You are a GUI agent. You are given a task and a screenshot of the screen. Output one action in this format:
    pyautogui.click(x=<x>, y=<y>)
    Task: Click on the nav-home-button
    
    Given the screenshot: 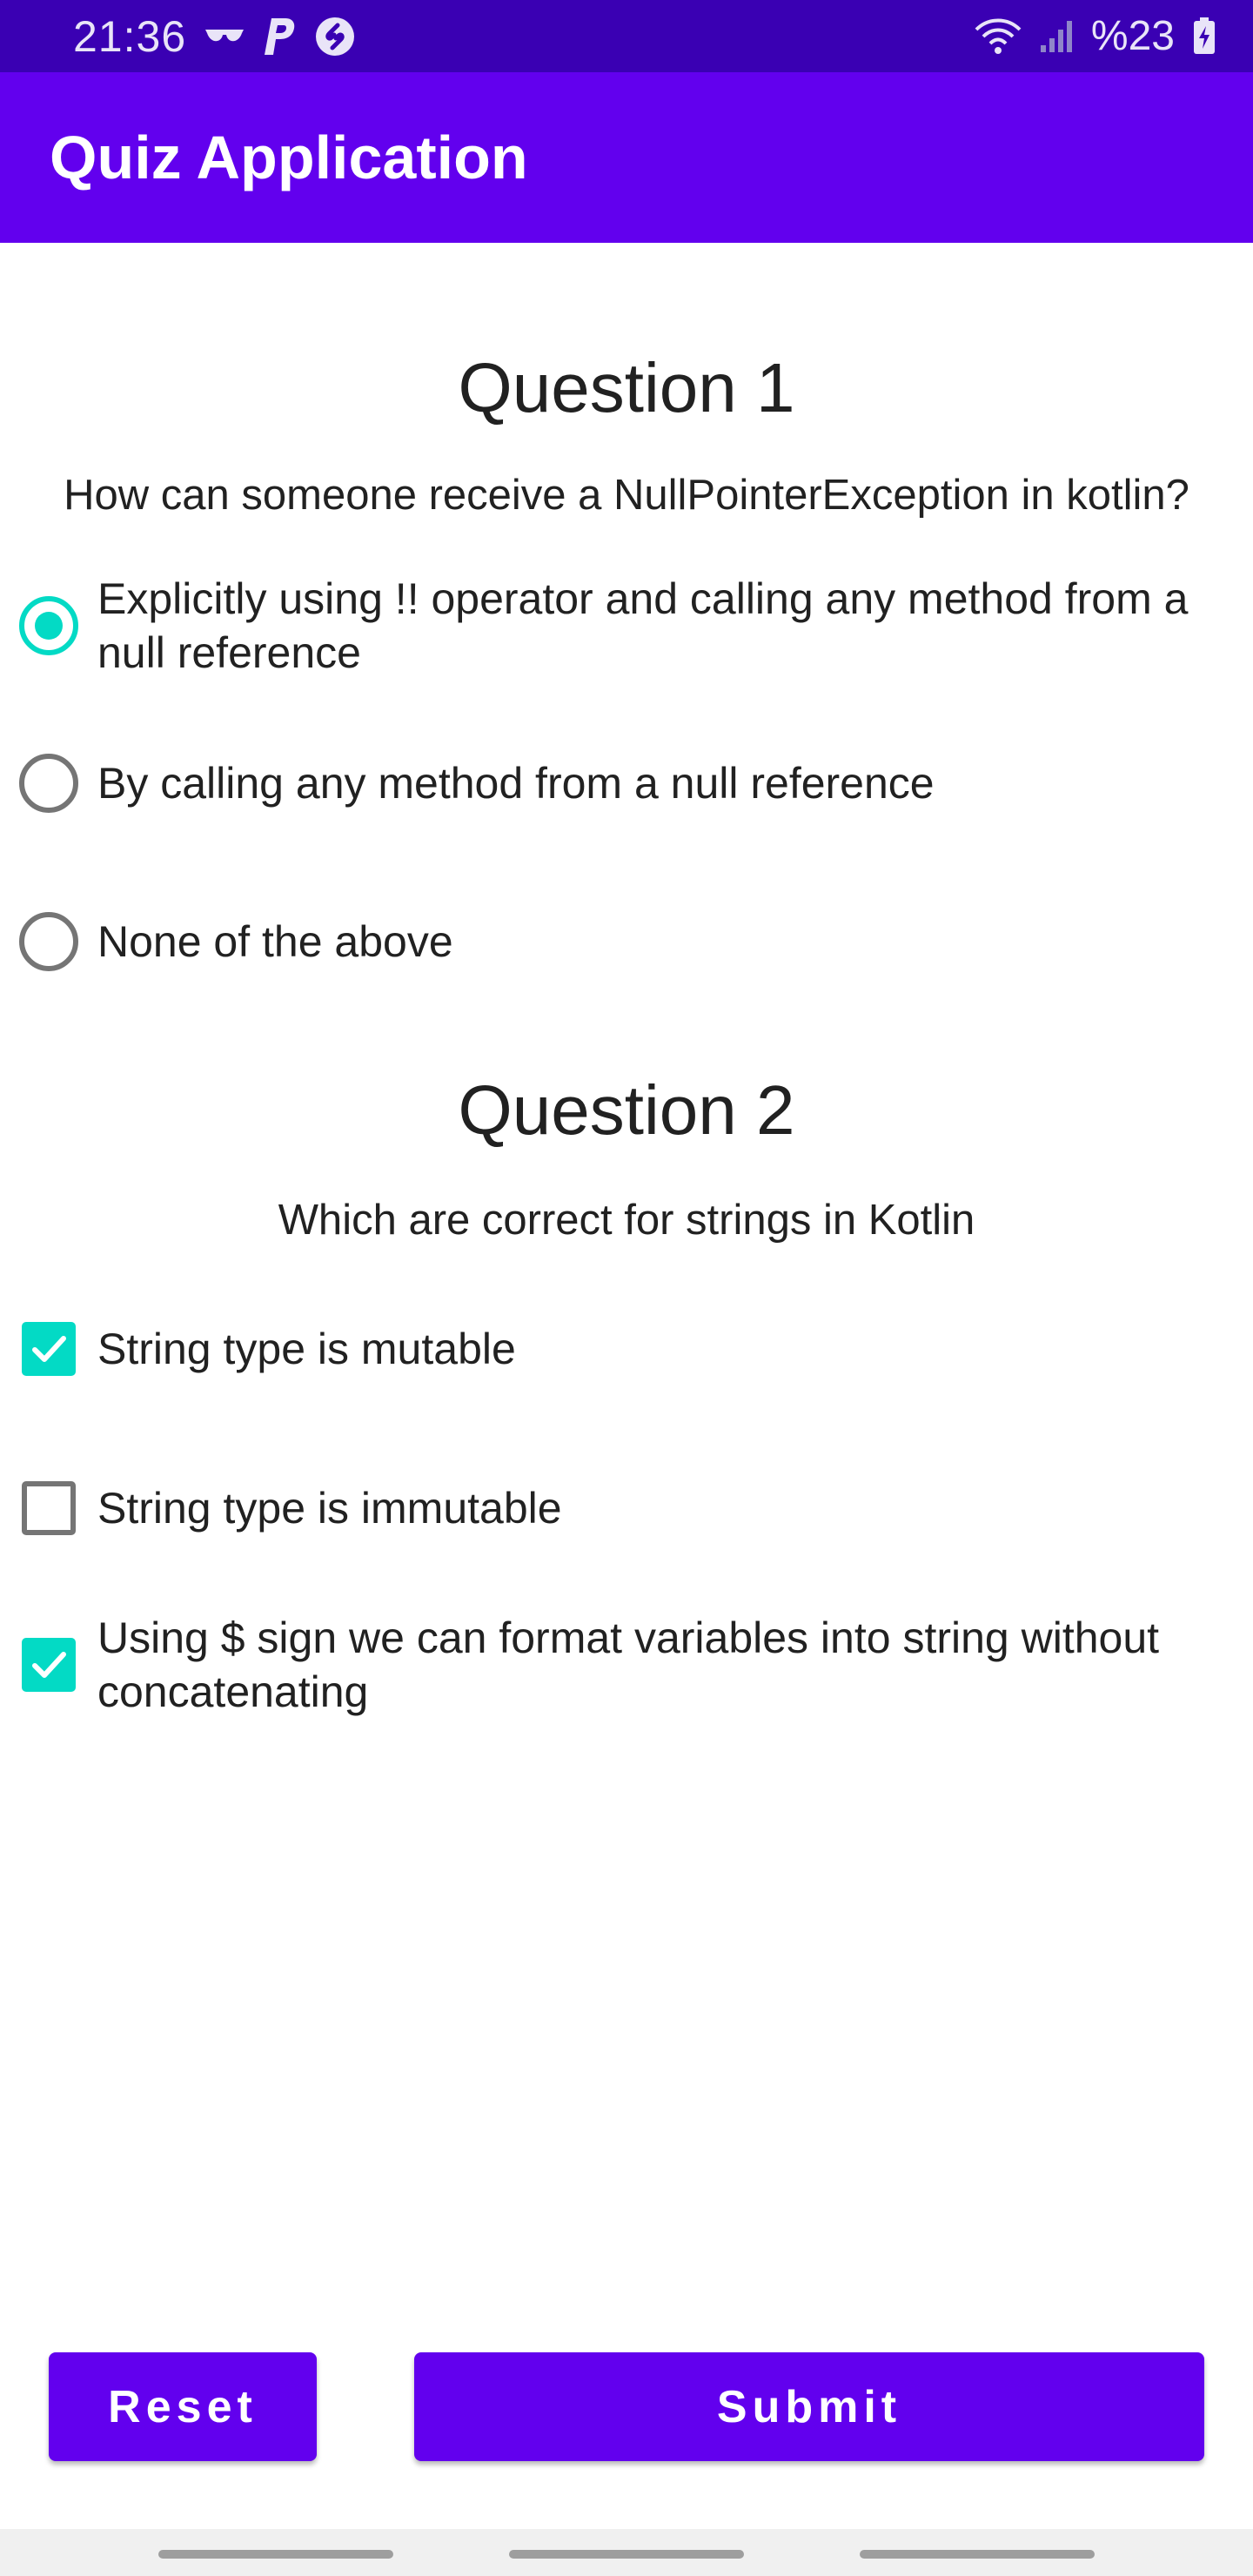 What is the action you would take?
    pyautogui.click(x=626, y=2554)
    